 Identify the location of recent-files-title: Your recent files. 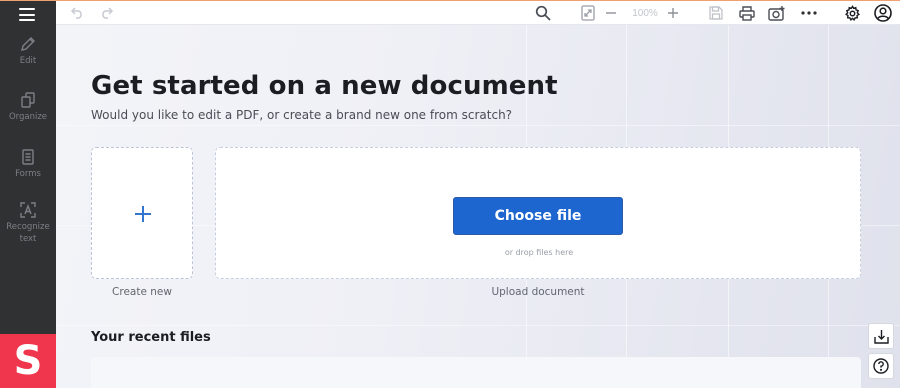
(151, 337).